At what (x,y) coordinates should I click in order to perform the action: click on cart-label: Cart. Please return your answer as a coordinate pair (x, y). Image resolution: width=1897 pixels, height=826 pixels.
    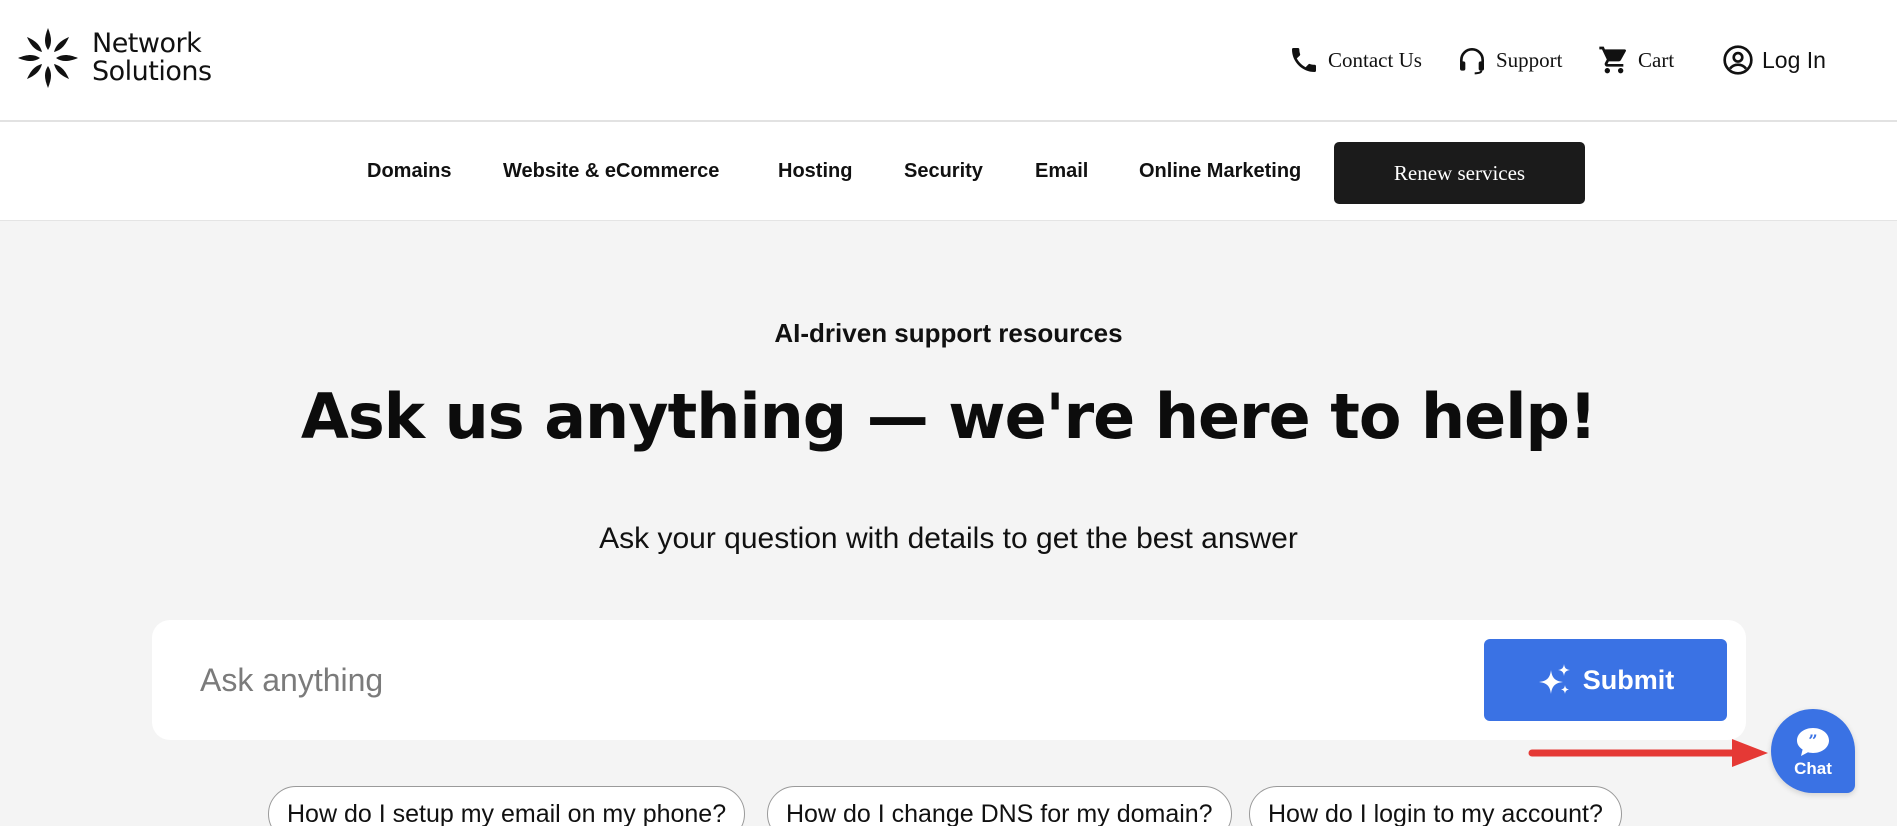
    Looking at the image, I should click on (1656, 59).